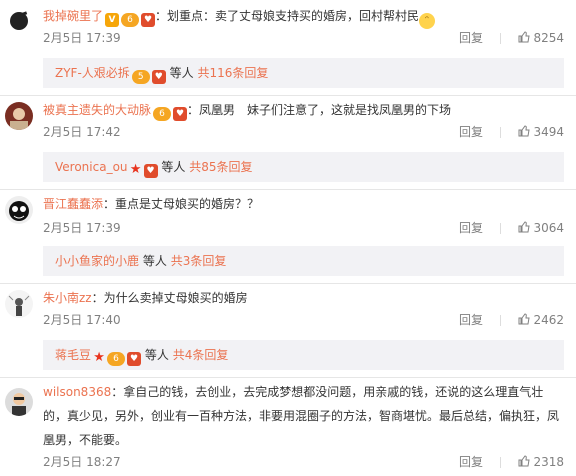 This screenshot has width=576, height=476. Describe the element at coordinates (548, 462) in the screenshot. I see `like-count: 2318` at that location.